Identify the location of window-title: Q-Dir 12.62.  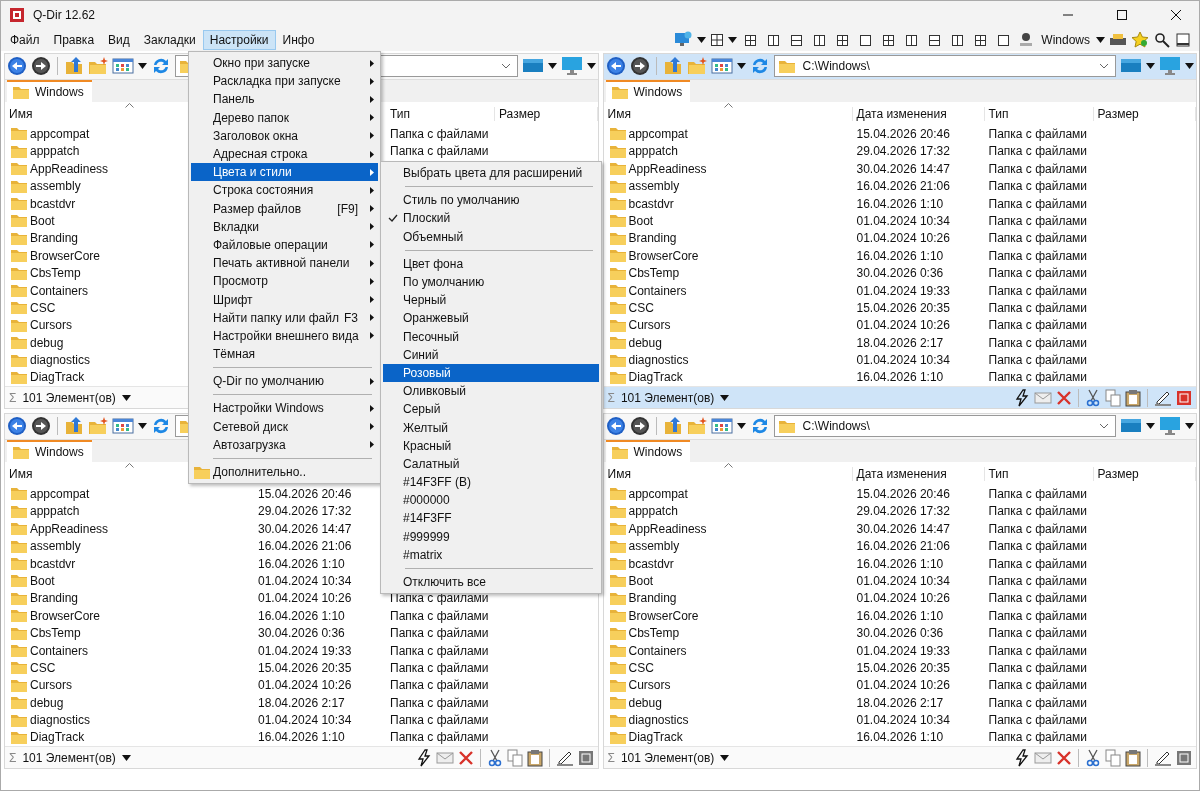
(64, 15).